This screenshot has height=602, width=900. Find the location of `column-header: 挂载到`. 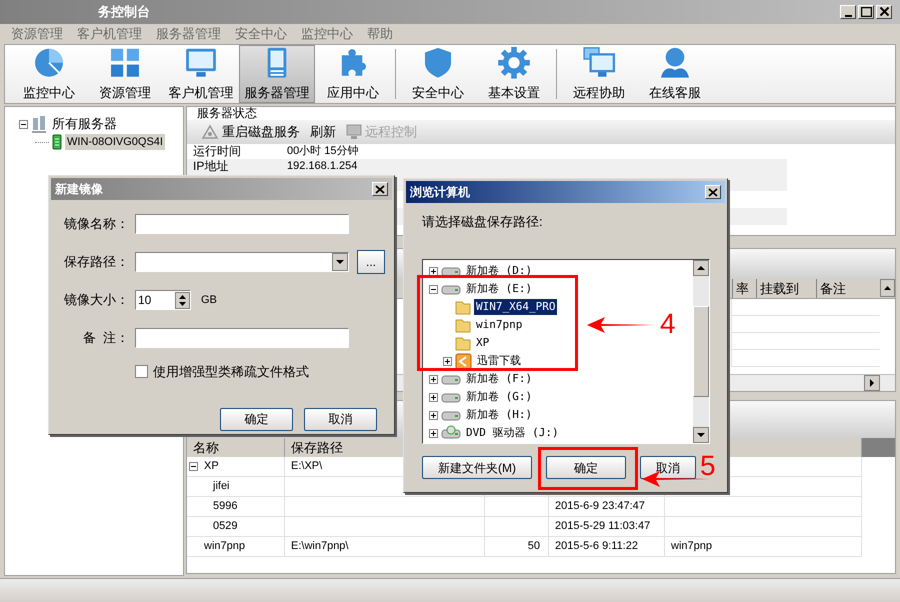

column-header: 挂载到 is located at coordinates (786, 288).